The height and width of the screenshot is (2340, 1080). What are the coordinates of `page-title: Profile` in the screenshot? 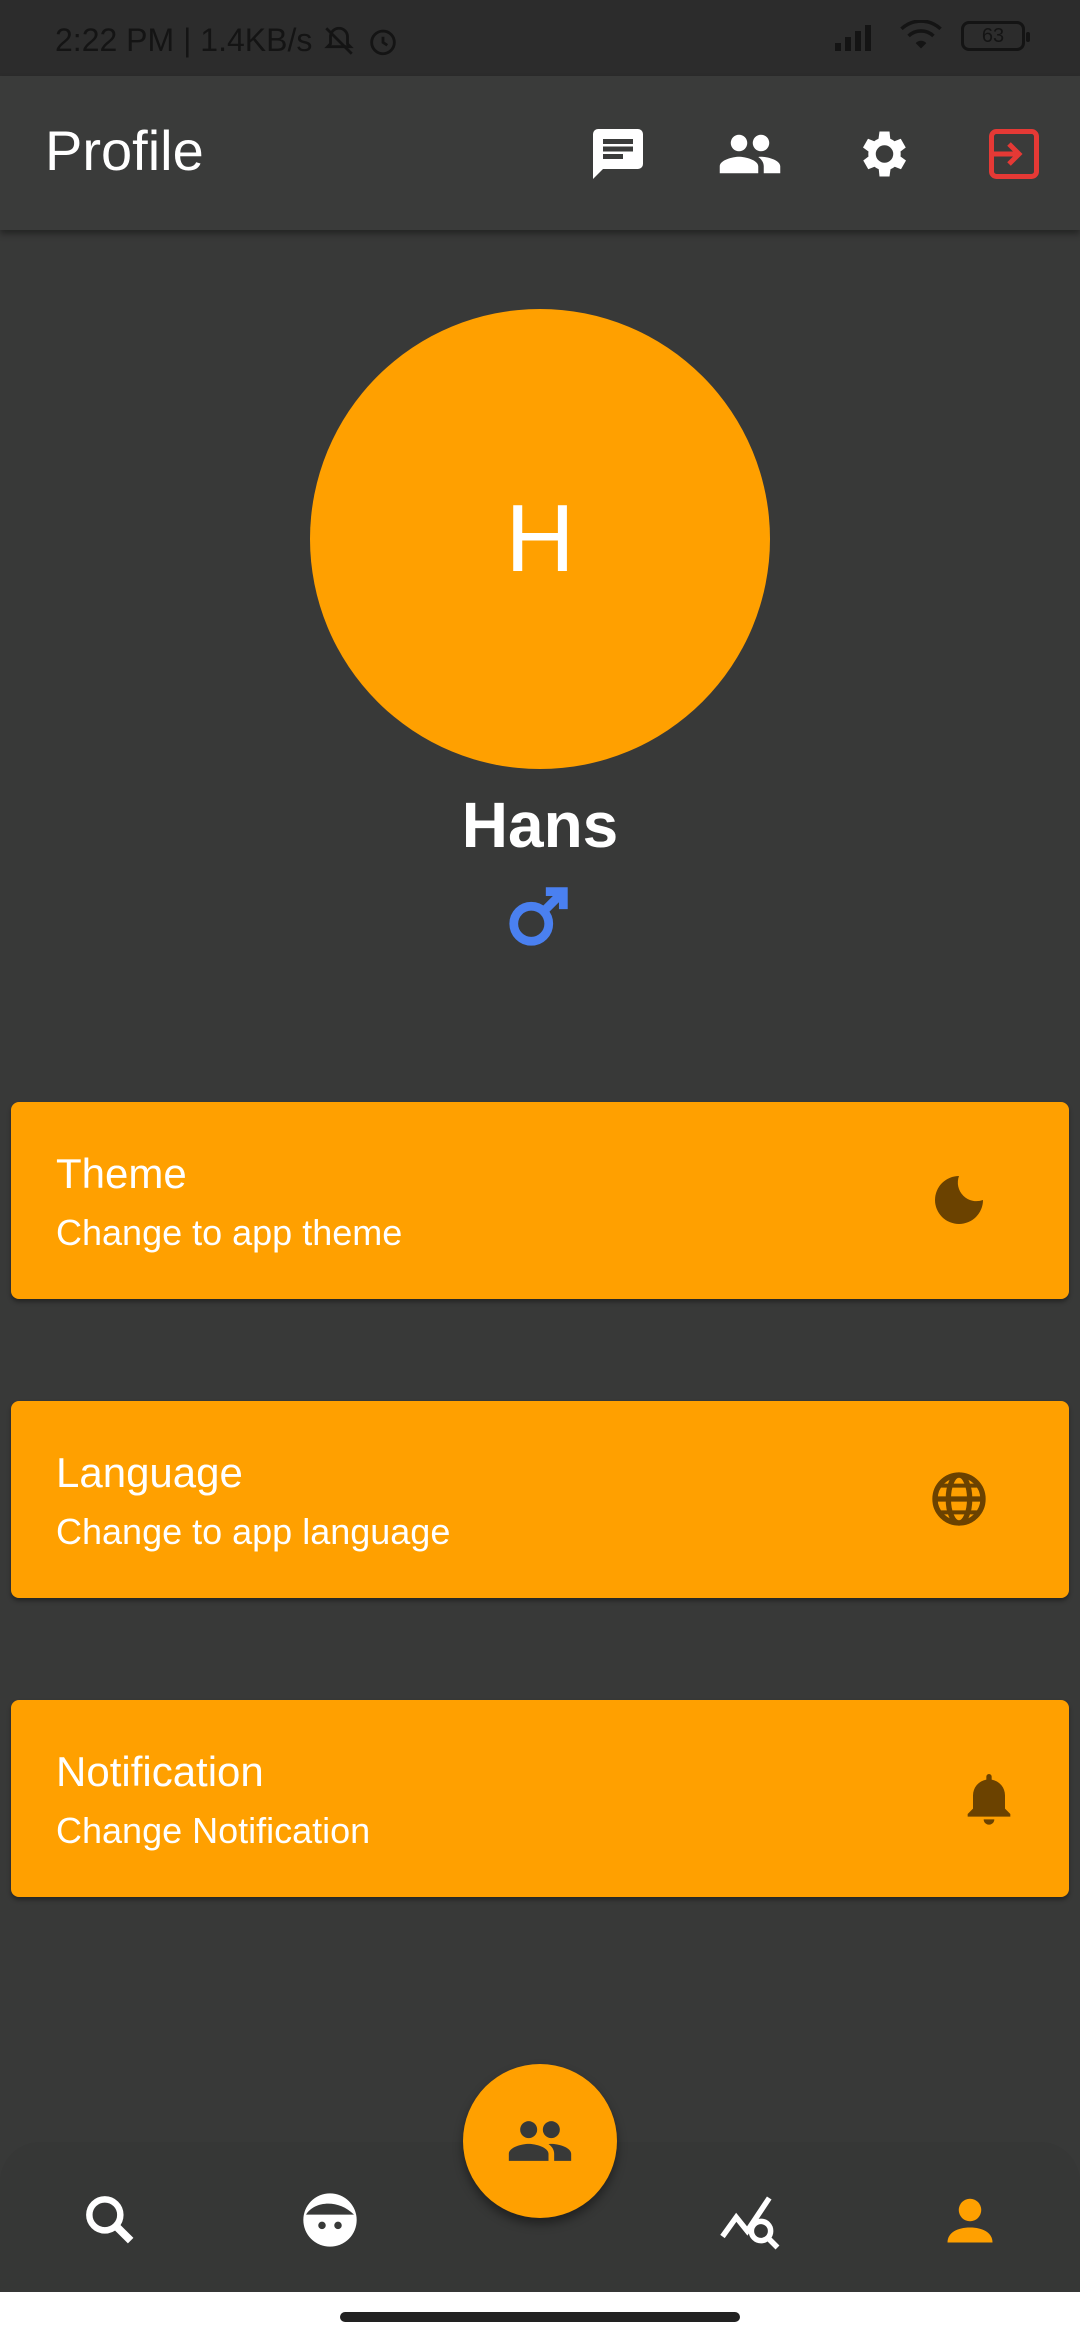 It's located at (124, 150).